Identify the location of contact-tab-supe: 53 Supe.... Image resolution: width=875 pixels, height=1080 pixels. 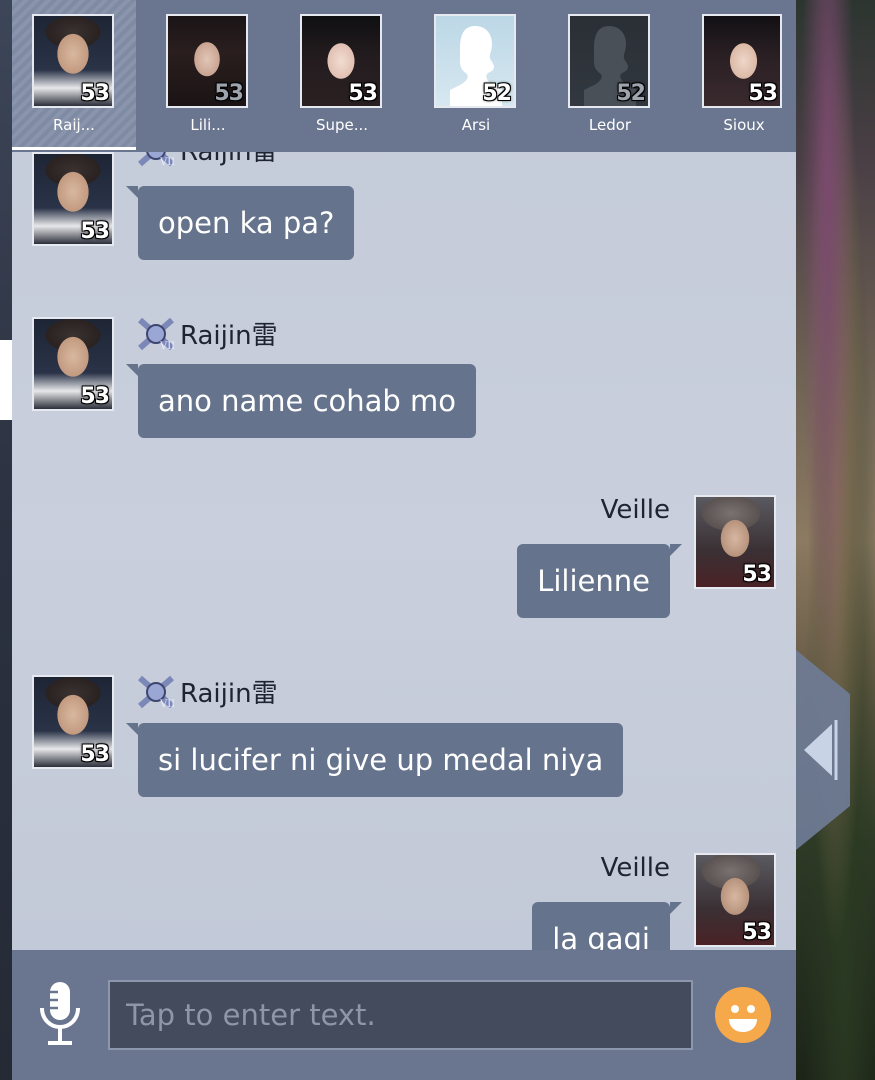
(342, 75).